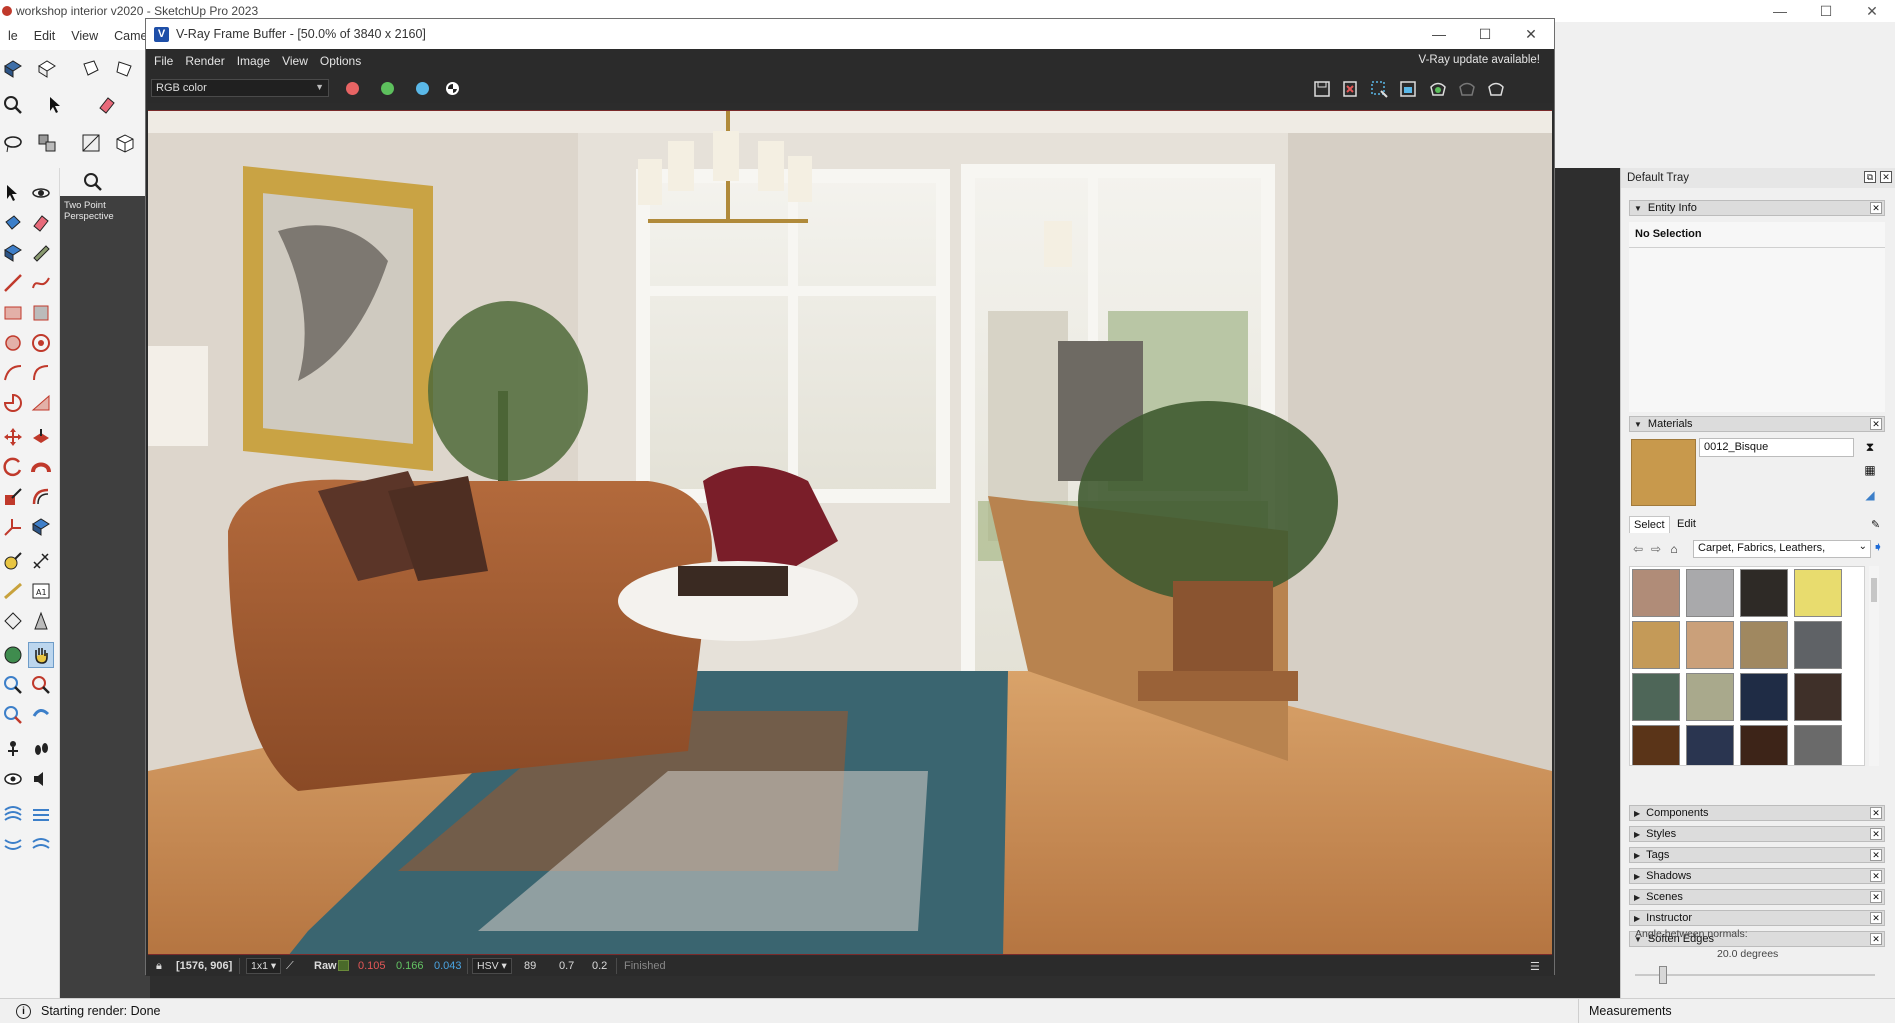 The width and height of the screenshot is (1895, 1023). Describe the element at coordinates (1638, 549) in the screenshot. I see `back-arrow-icon: ⇦` at that location.